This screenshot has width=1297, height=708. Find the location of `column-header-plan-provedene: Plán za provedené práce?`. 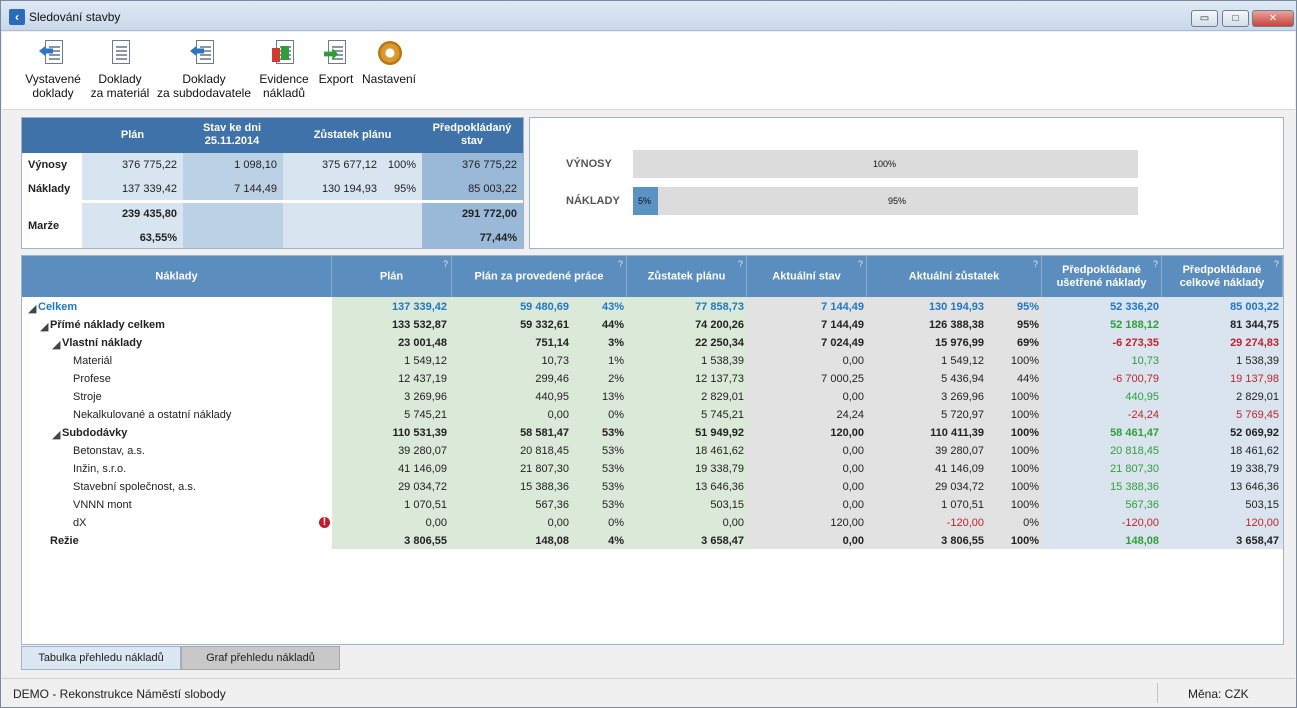

column-header-plan-provedene: Plán za provedené práce? is located at coordinates (539, 276).